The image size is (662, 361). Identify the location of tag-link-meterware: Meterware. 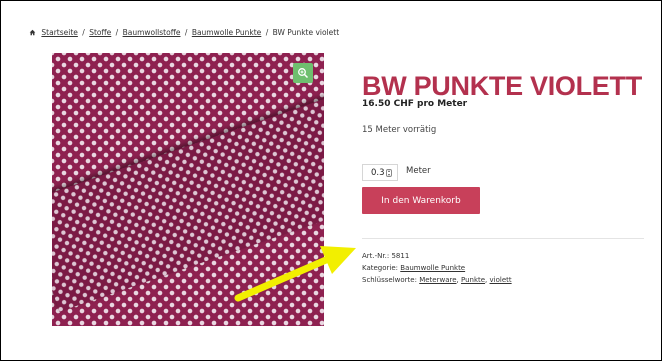
(437, 280).